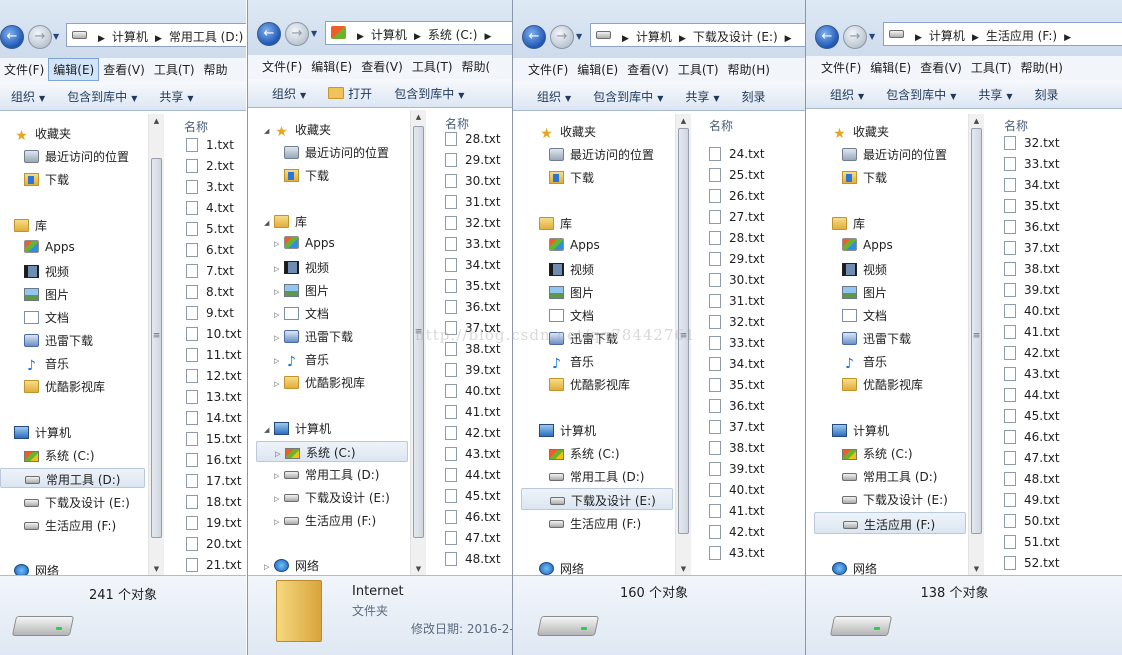 The image size is (1122, 655). I want to click on file-item: 17.txt, so click(214, 481).